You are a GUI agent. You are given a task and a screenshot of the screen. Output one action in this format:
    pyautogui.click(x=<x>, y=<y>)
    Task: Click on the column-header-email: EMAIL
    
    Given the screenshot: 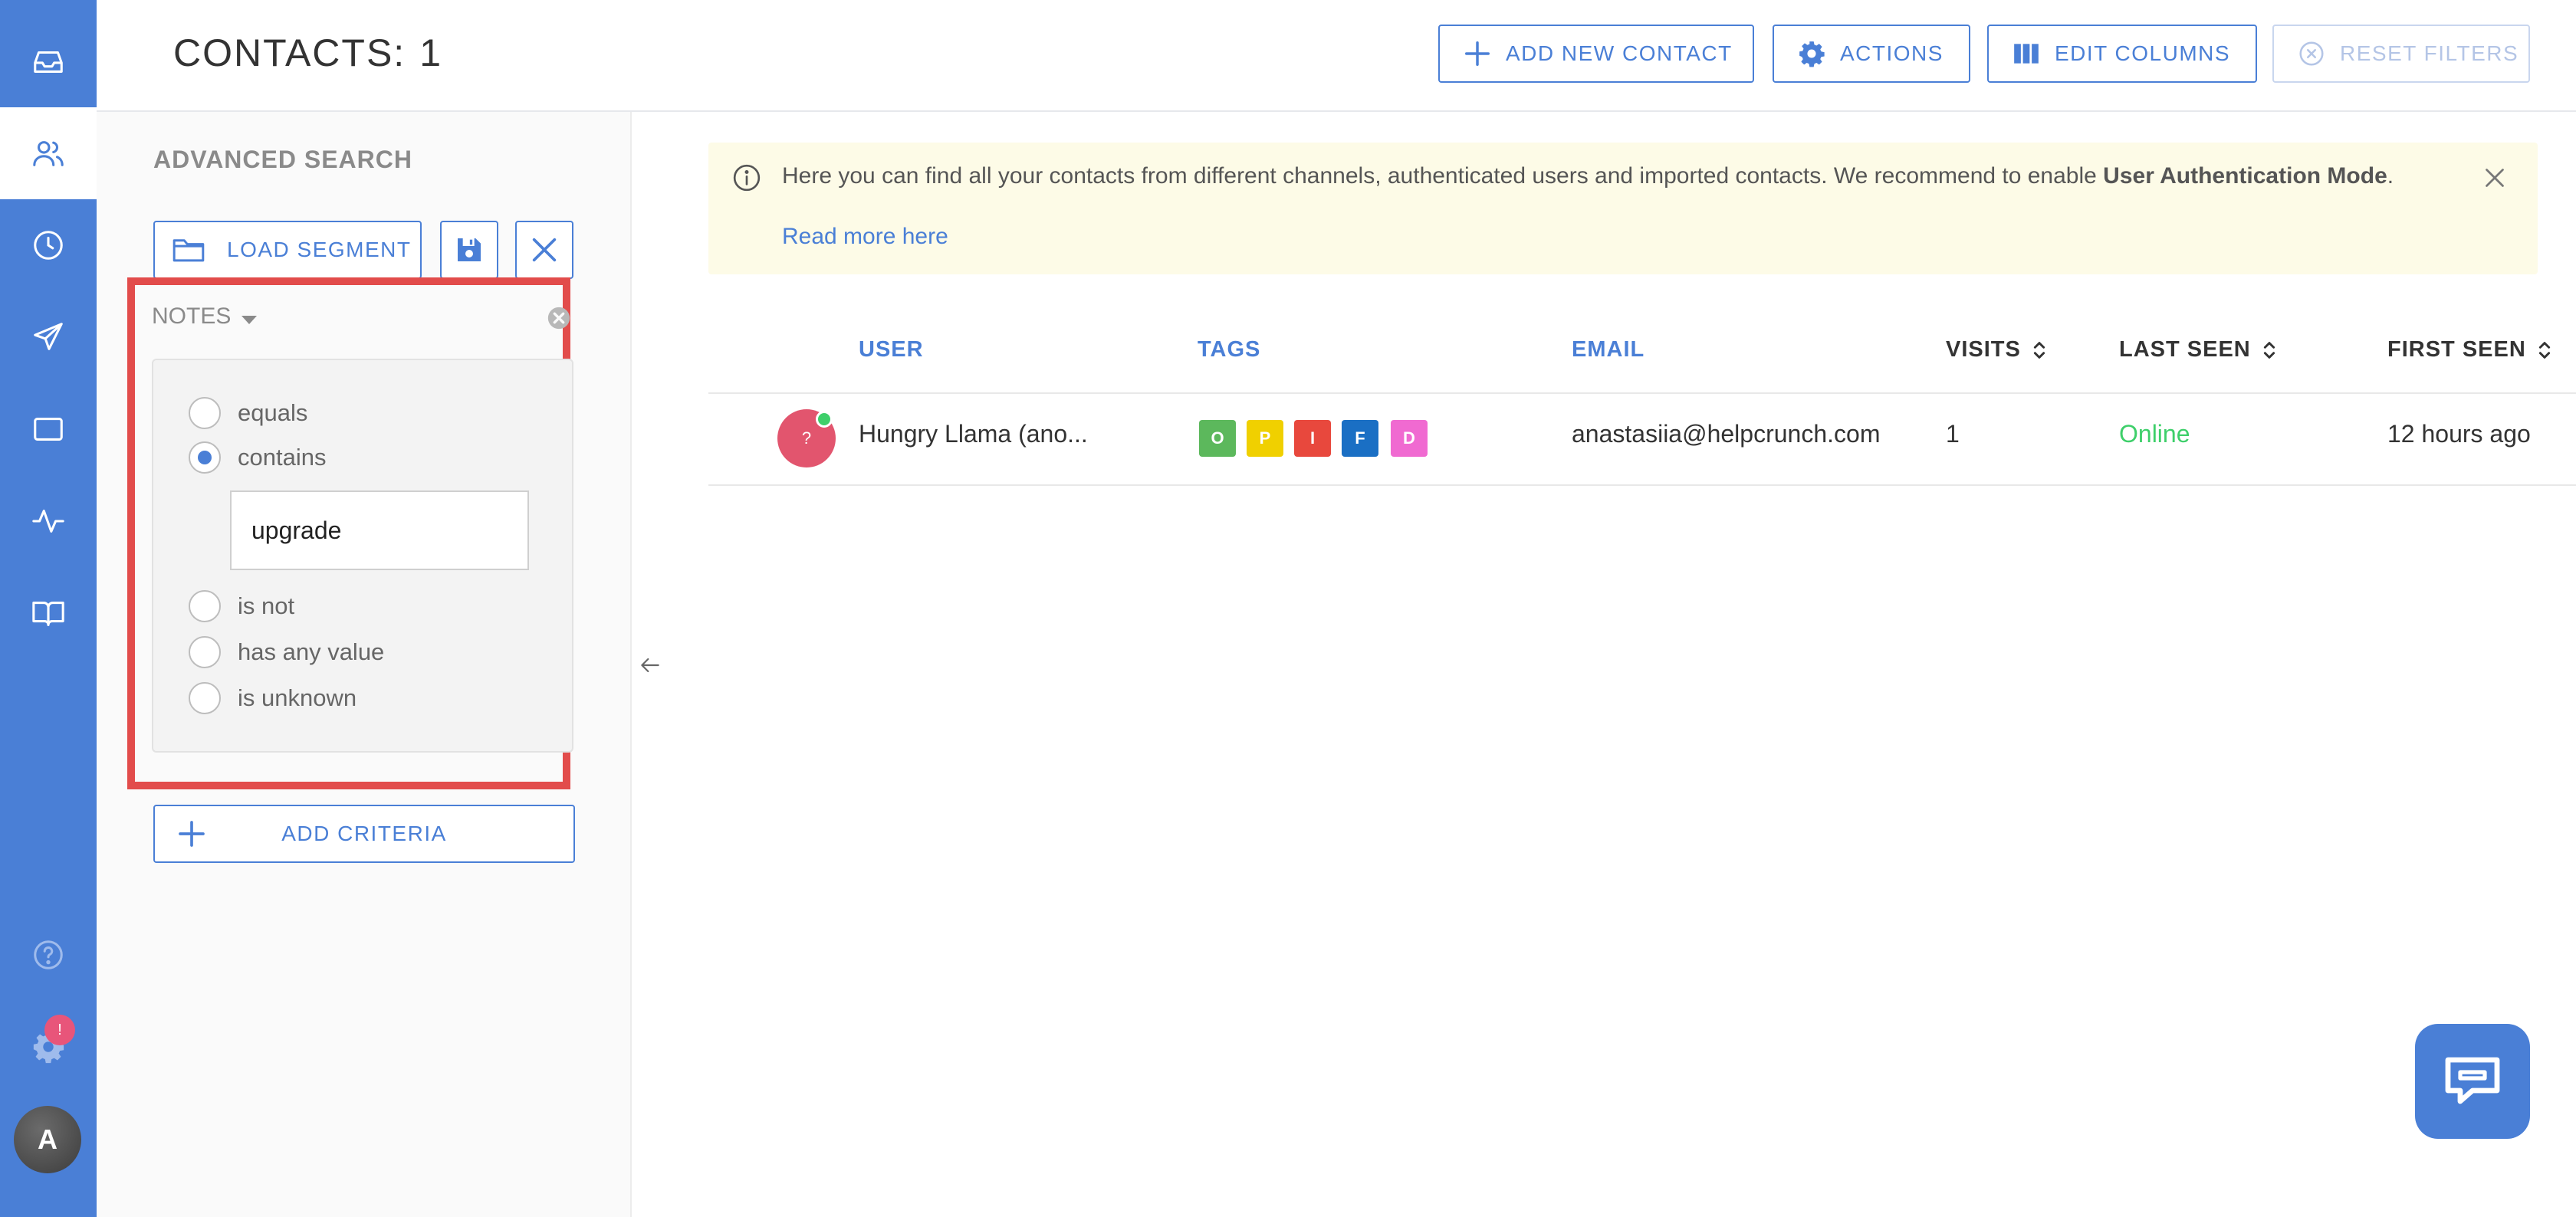 What is the action you would take?
    pyautogui.click(x=1608, y=349)
    